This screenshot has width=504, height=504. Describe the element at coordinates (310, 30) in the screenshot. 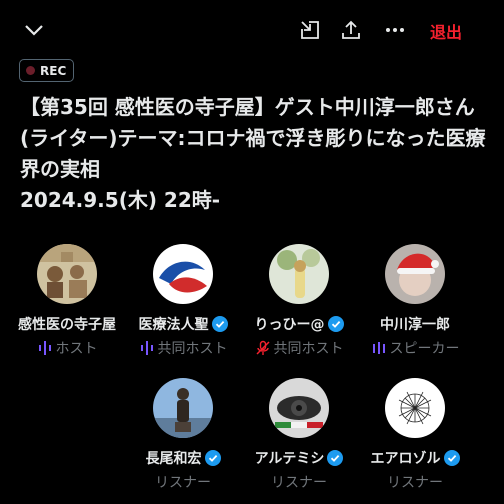

I see `dock-icon` at that location.